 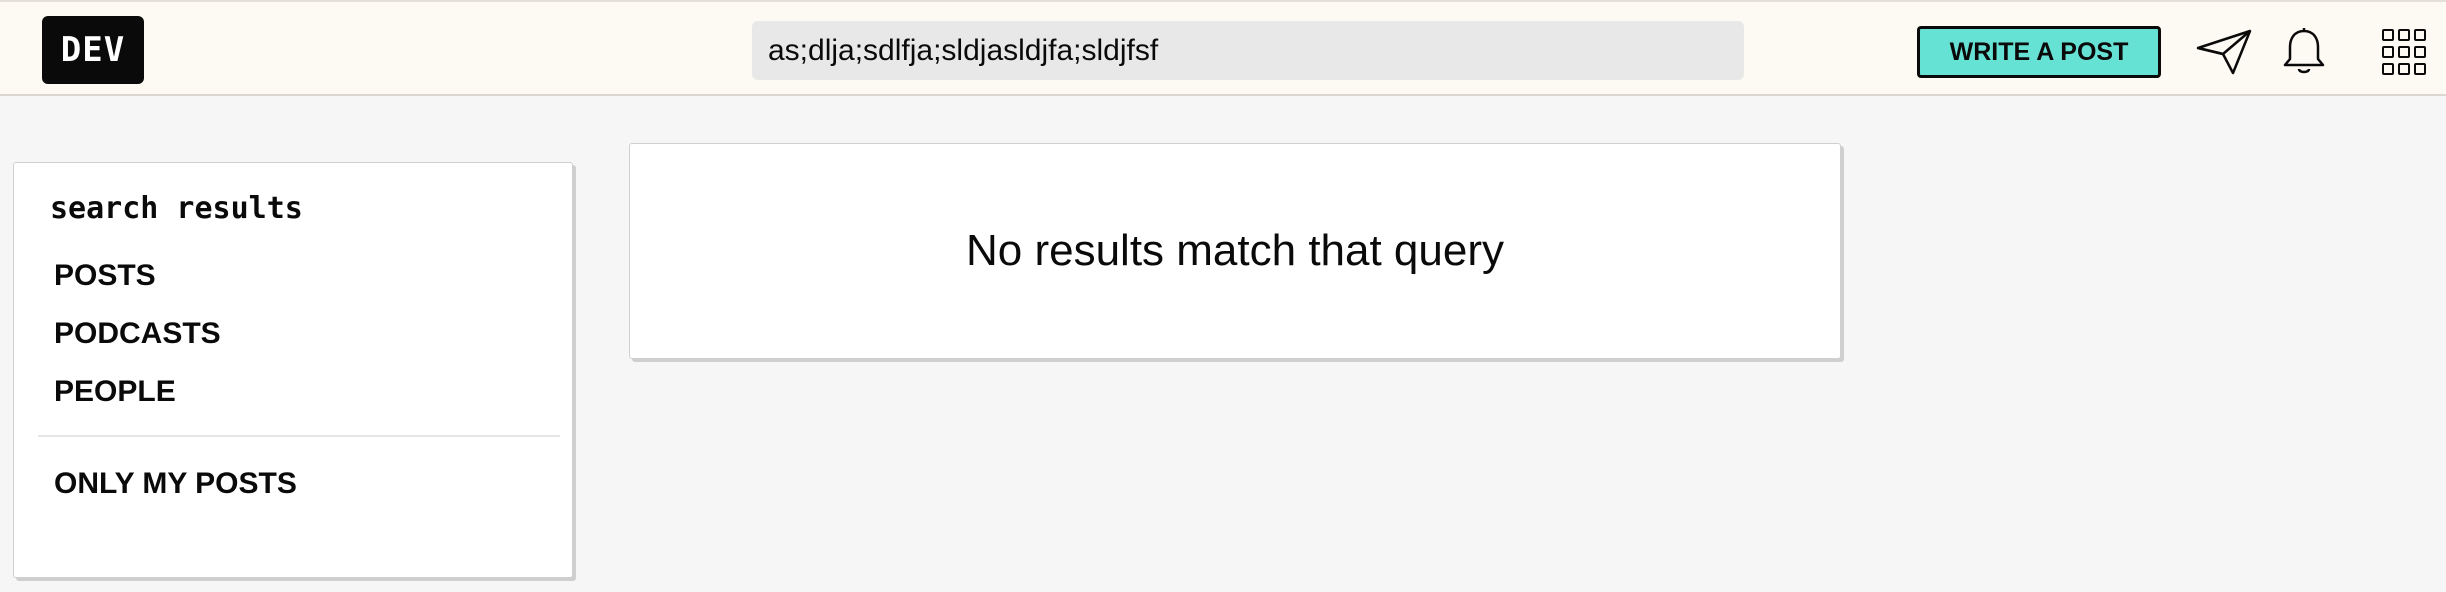 I want to click on write-a-post-button: WRITE A POST, so click(x=2039, y=52).